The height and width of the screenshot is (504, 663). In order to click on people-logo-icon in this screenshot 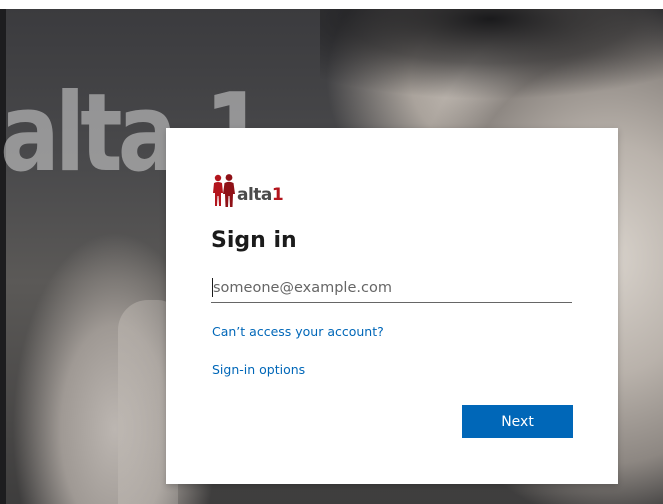, I will do `click(224, 190)`.